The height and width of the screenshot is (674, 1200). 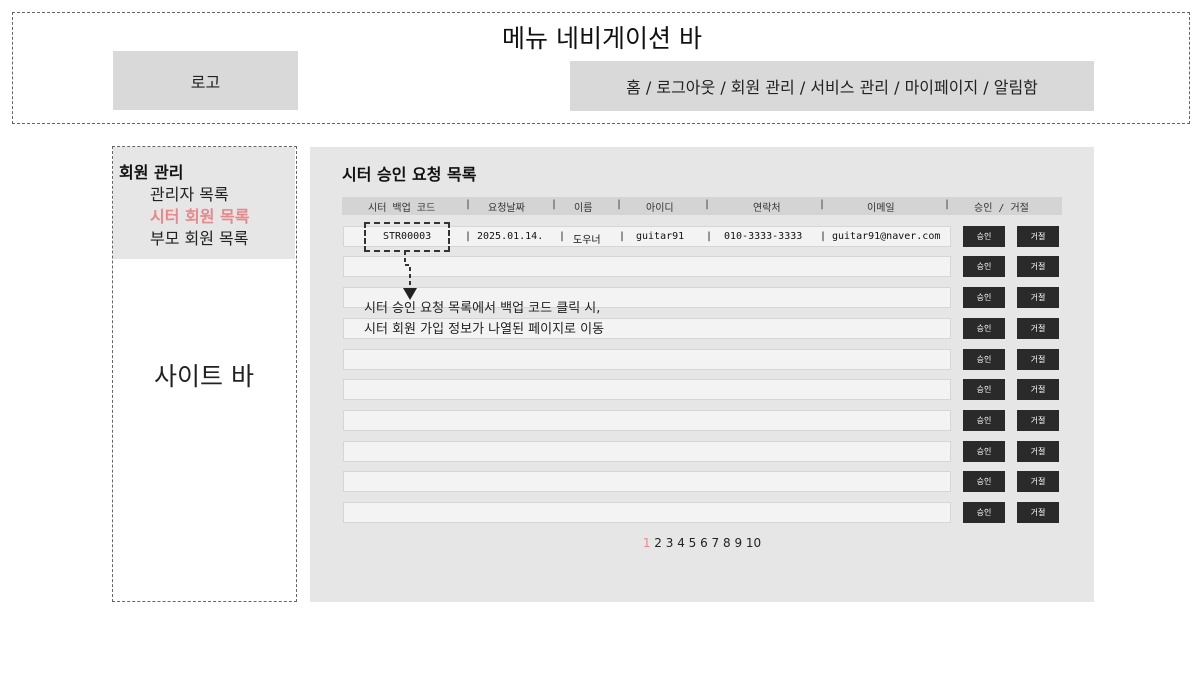 I want to click on member-email: guitar91@naver.com, so click(x=886, y=236).